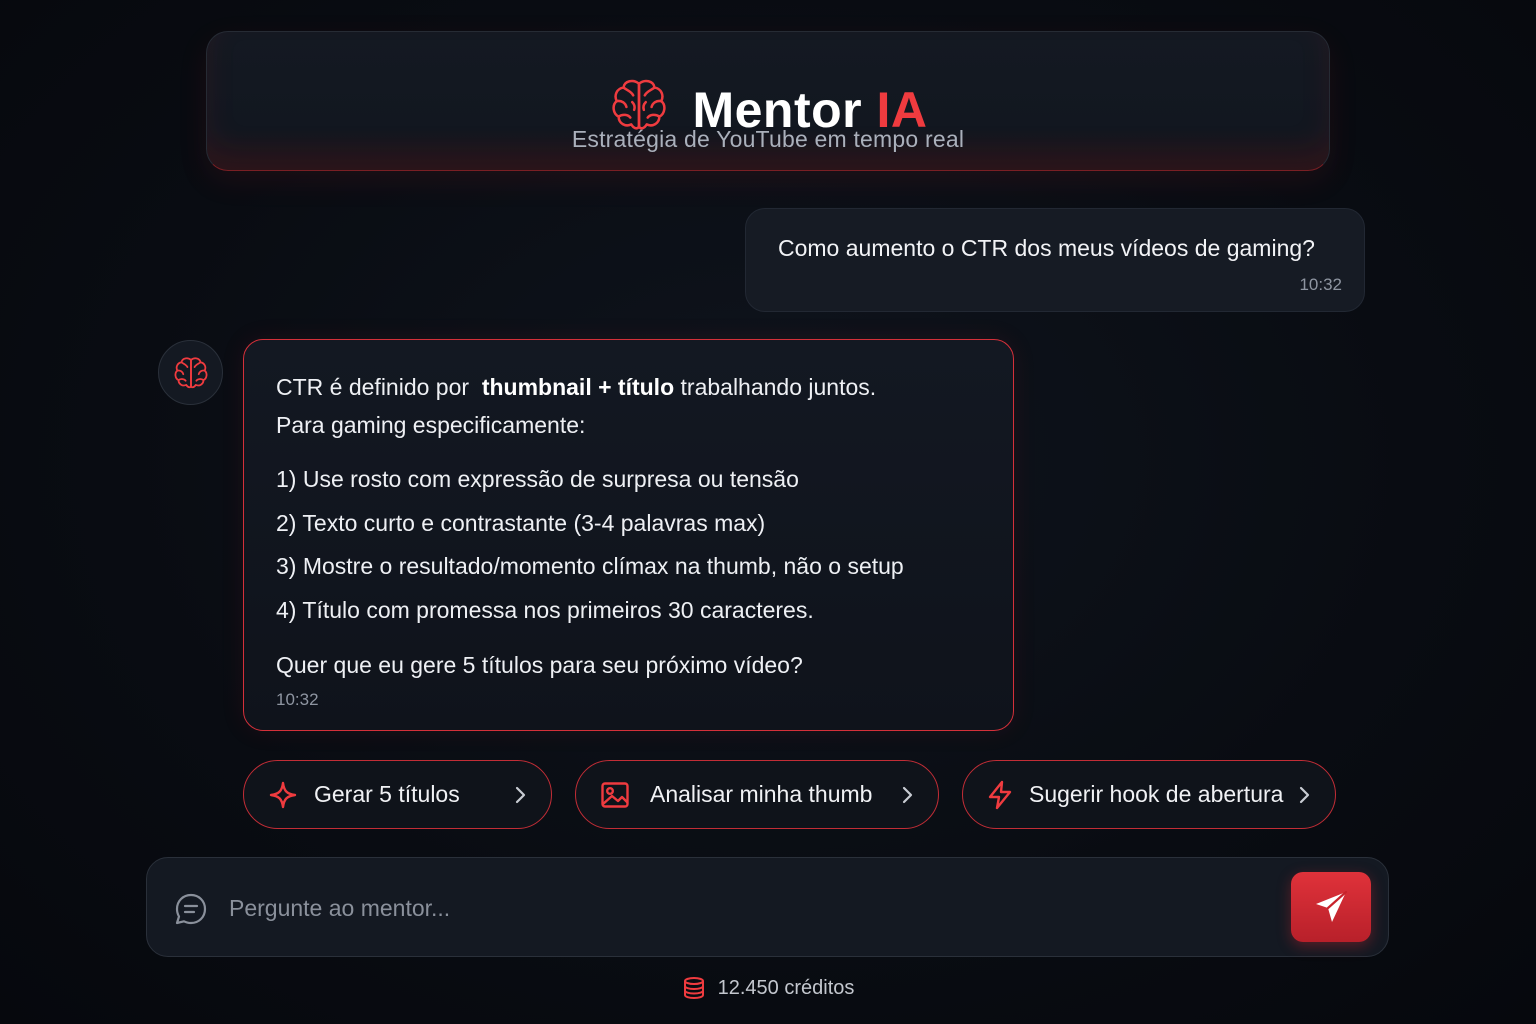 The height and width of the screenshot is (1024, 1536). I want to click on bot-message-time: 10:32, so click(297, 699).